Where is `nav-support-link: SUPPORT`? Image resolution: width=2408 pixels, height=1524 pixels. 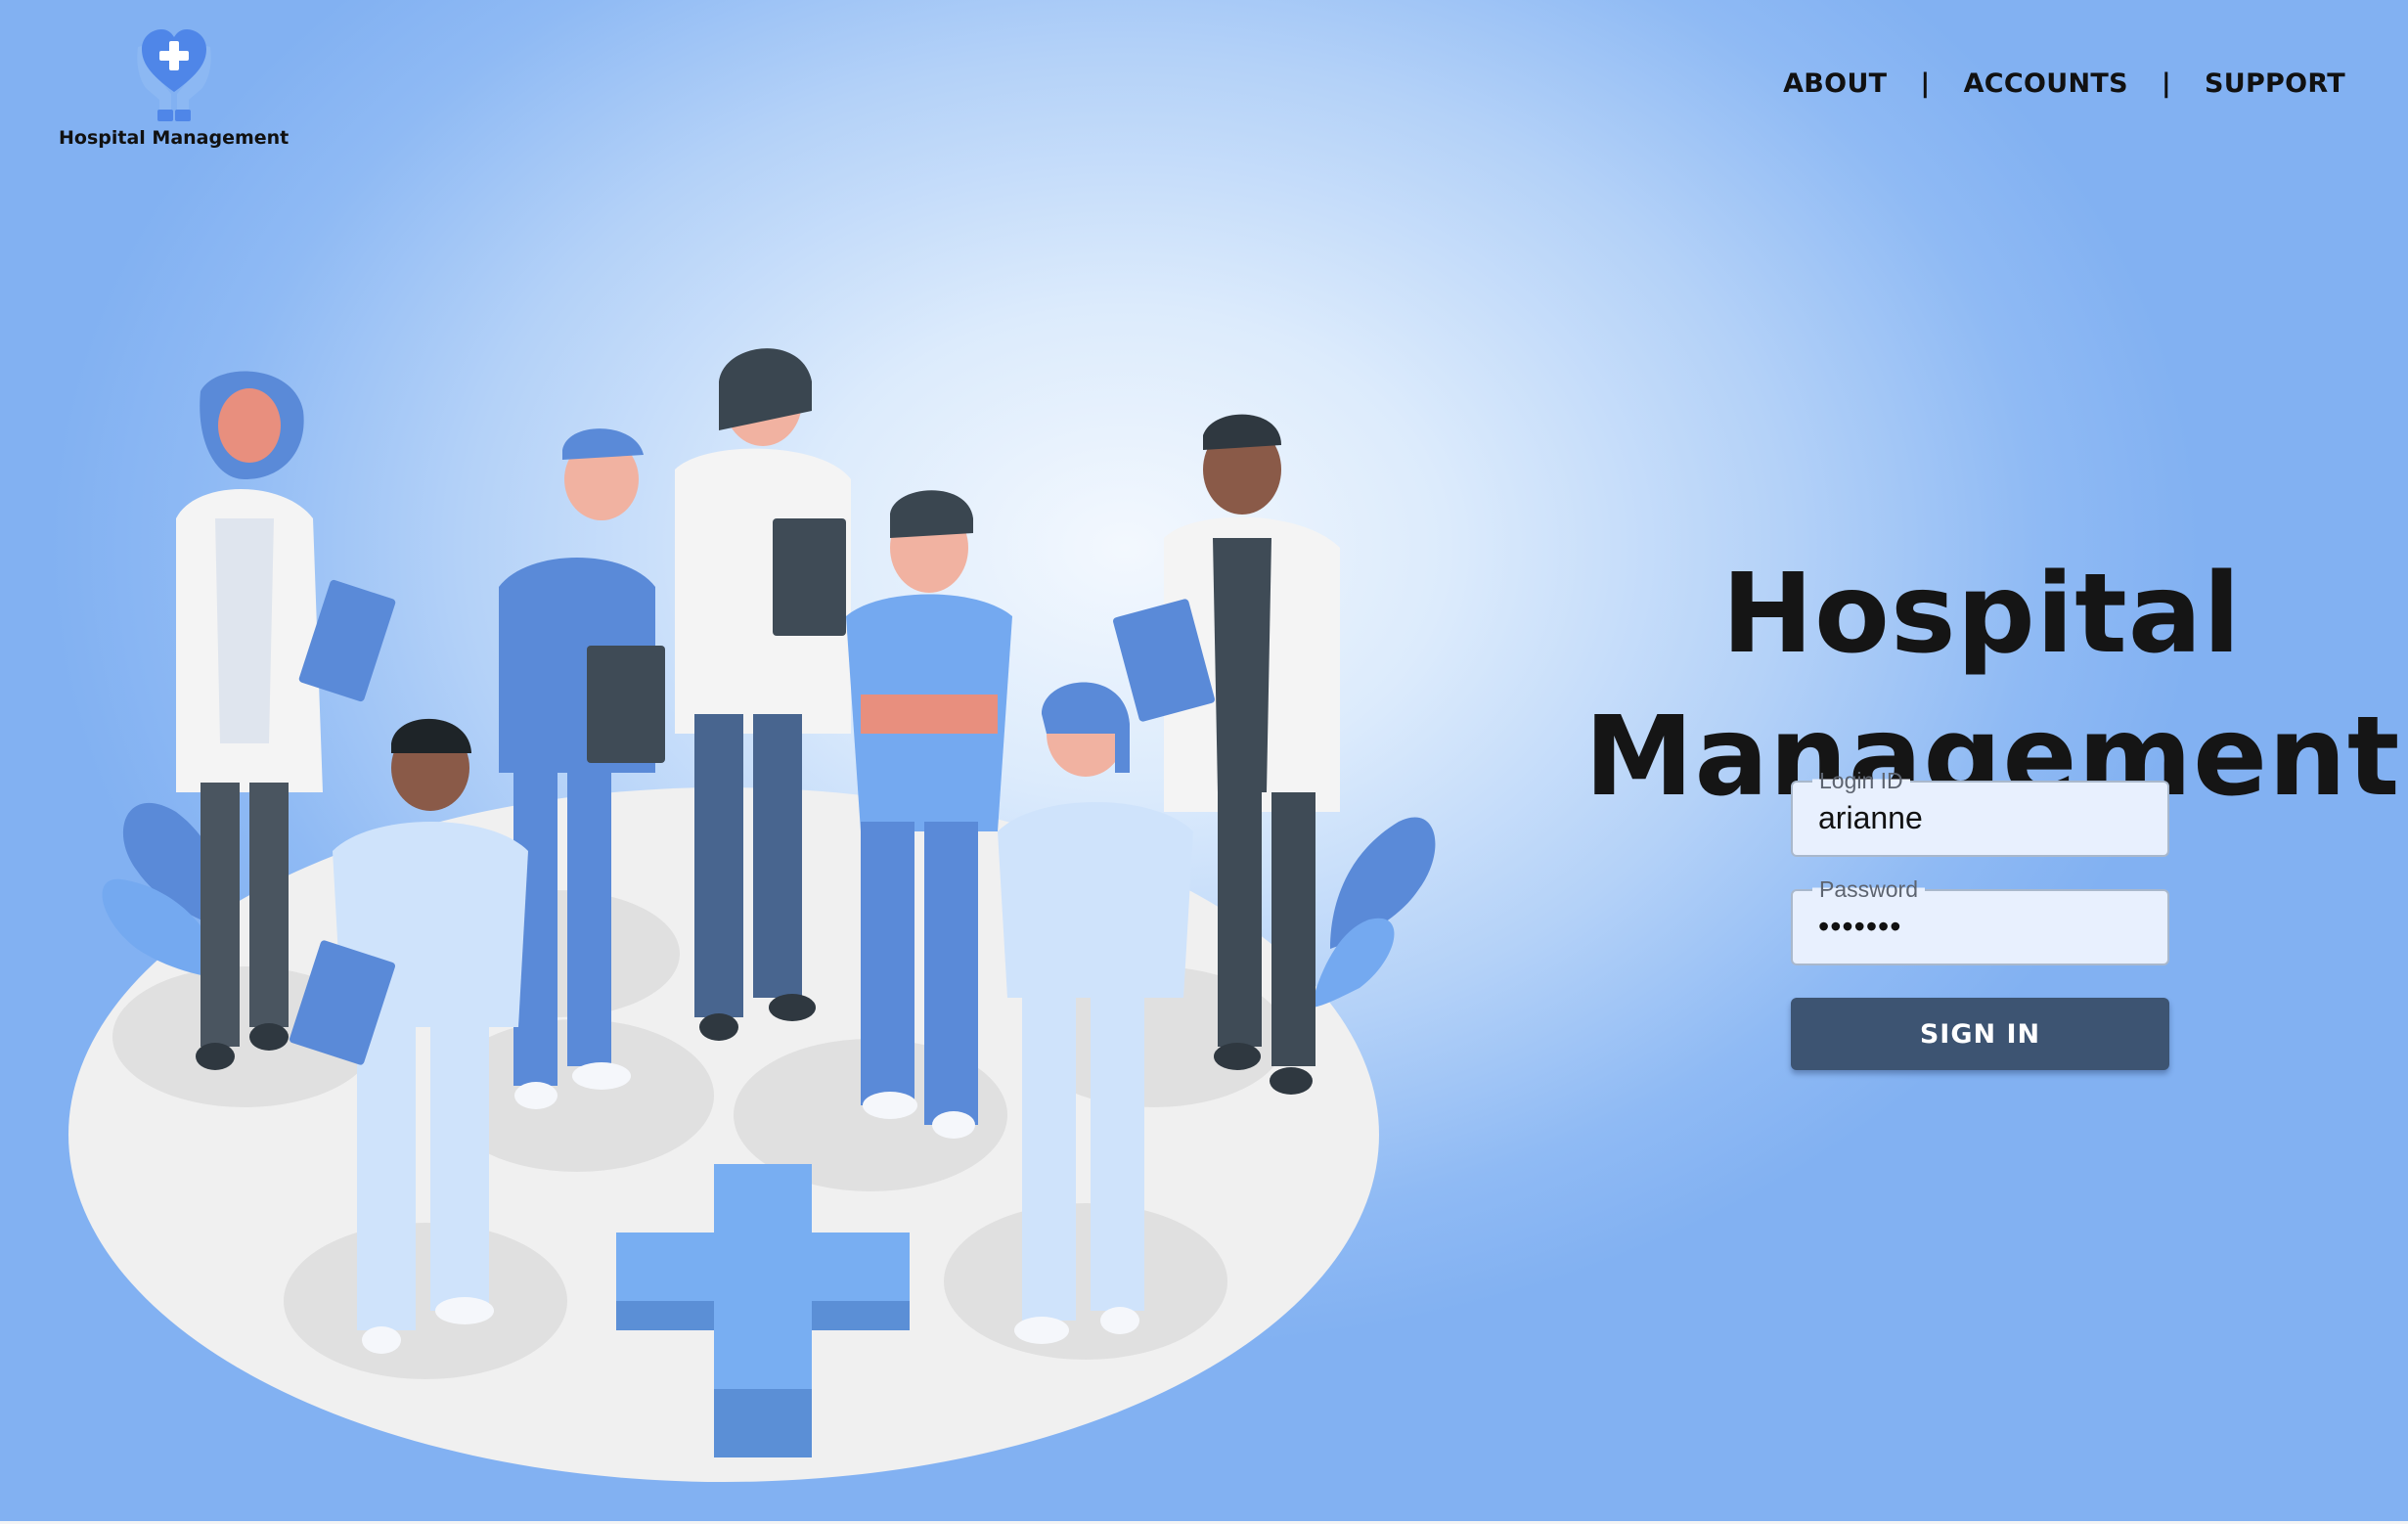
nav-support-link: SUPPORT is located at coordinates (2275, 83).